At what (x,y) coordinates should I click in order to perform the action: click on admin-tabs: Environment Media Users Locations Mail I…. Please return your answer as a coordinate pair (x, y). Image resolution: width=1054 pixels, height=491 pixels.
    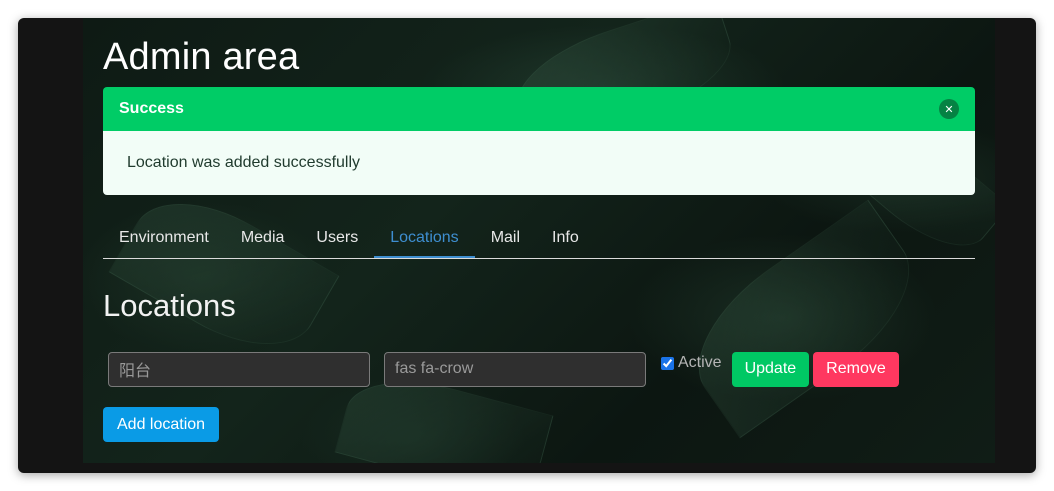
    Looking at the image, I should click on (539, 239).